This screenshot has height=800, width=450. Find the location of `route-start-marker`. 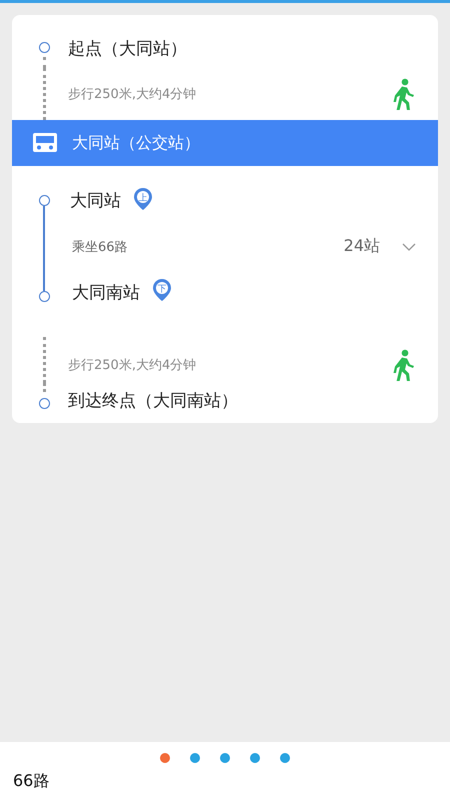

route-start-marker is located at coordinates (44, 47).